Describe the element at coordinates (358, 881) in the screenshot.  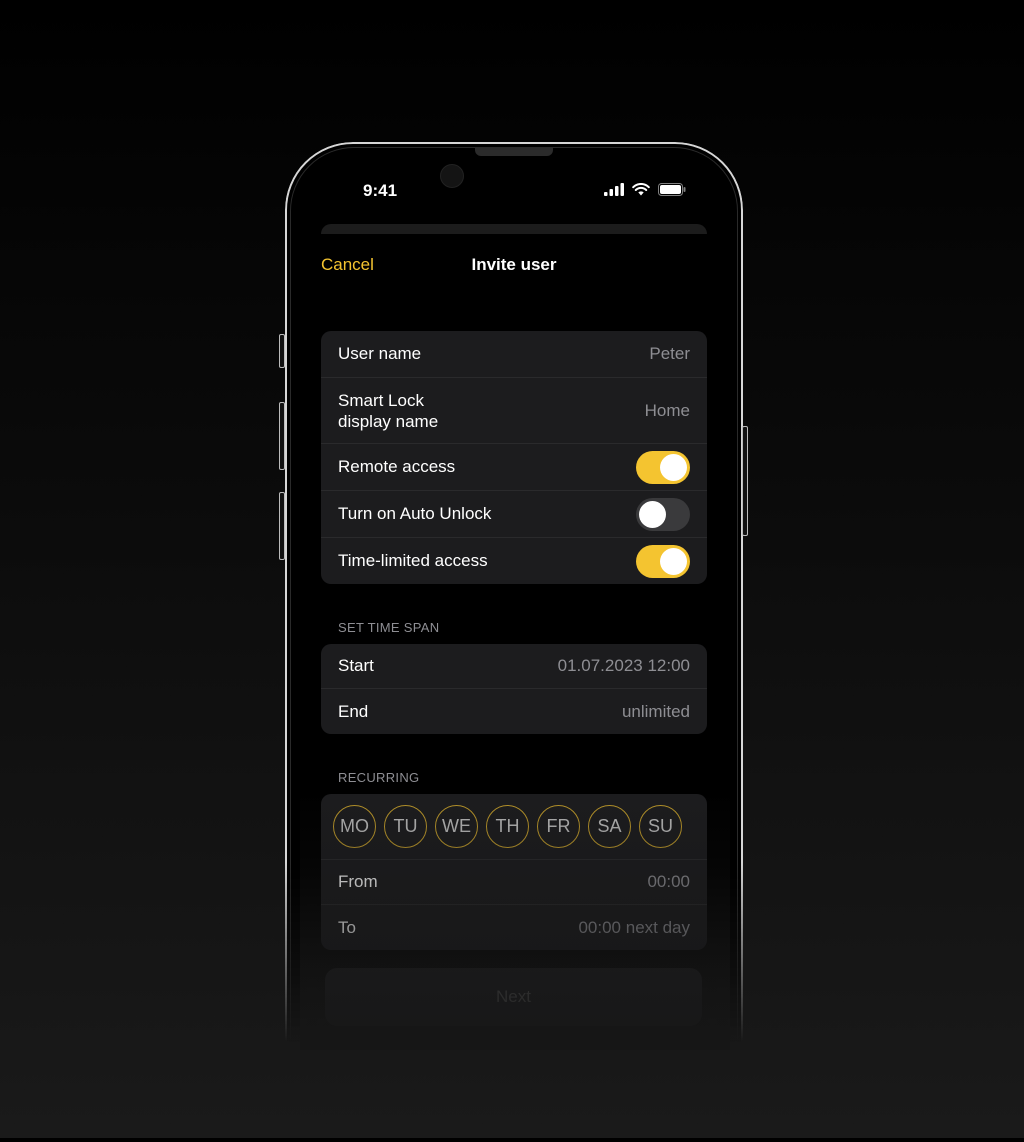
I see `from-label: From` at that location.